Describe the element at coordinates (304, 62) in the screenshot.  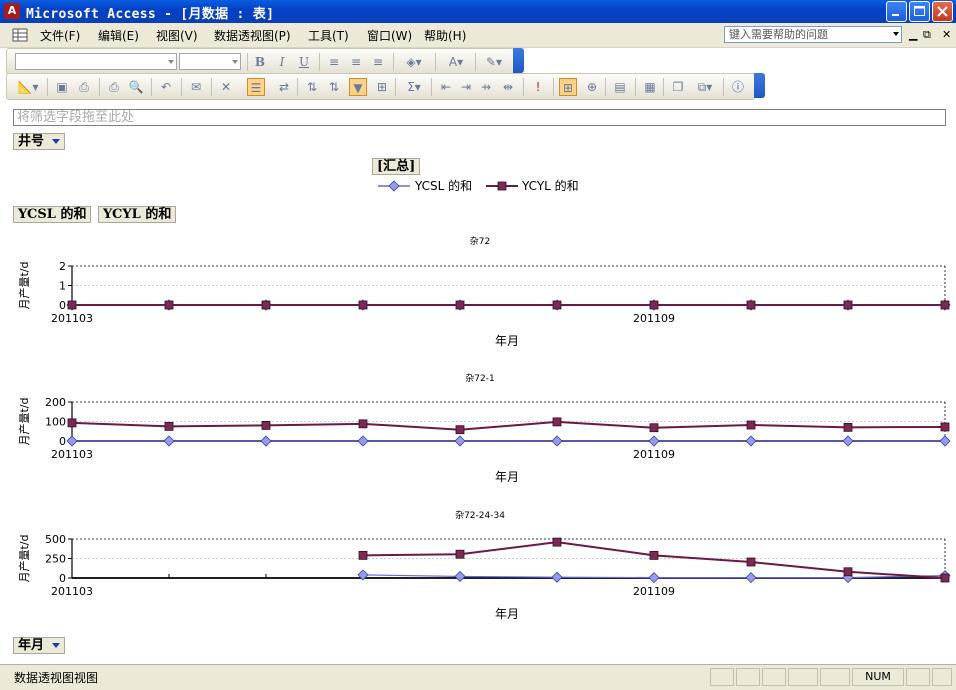
I see `underline-icon: U` at that location.